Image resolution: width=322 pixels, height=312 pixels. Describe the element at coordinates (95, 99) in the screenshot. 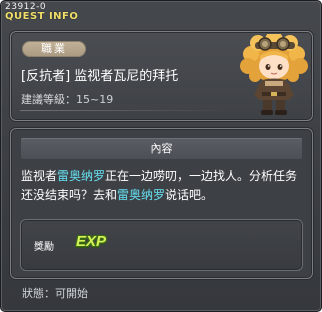

I see `recommended-level-value: 15~19` at that location.